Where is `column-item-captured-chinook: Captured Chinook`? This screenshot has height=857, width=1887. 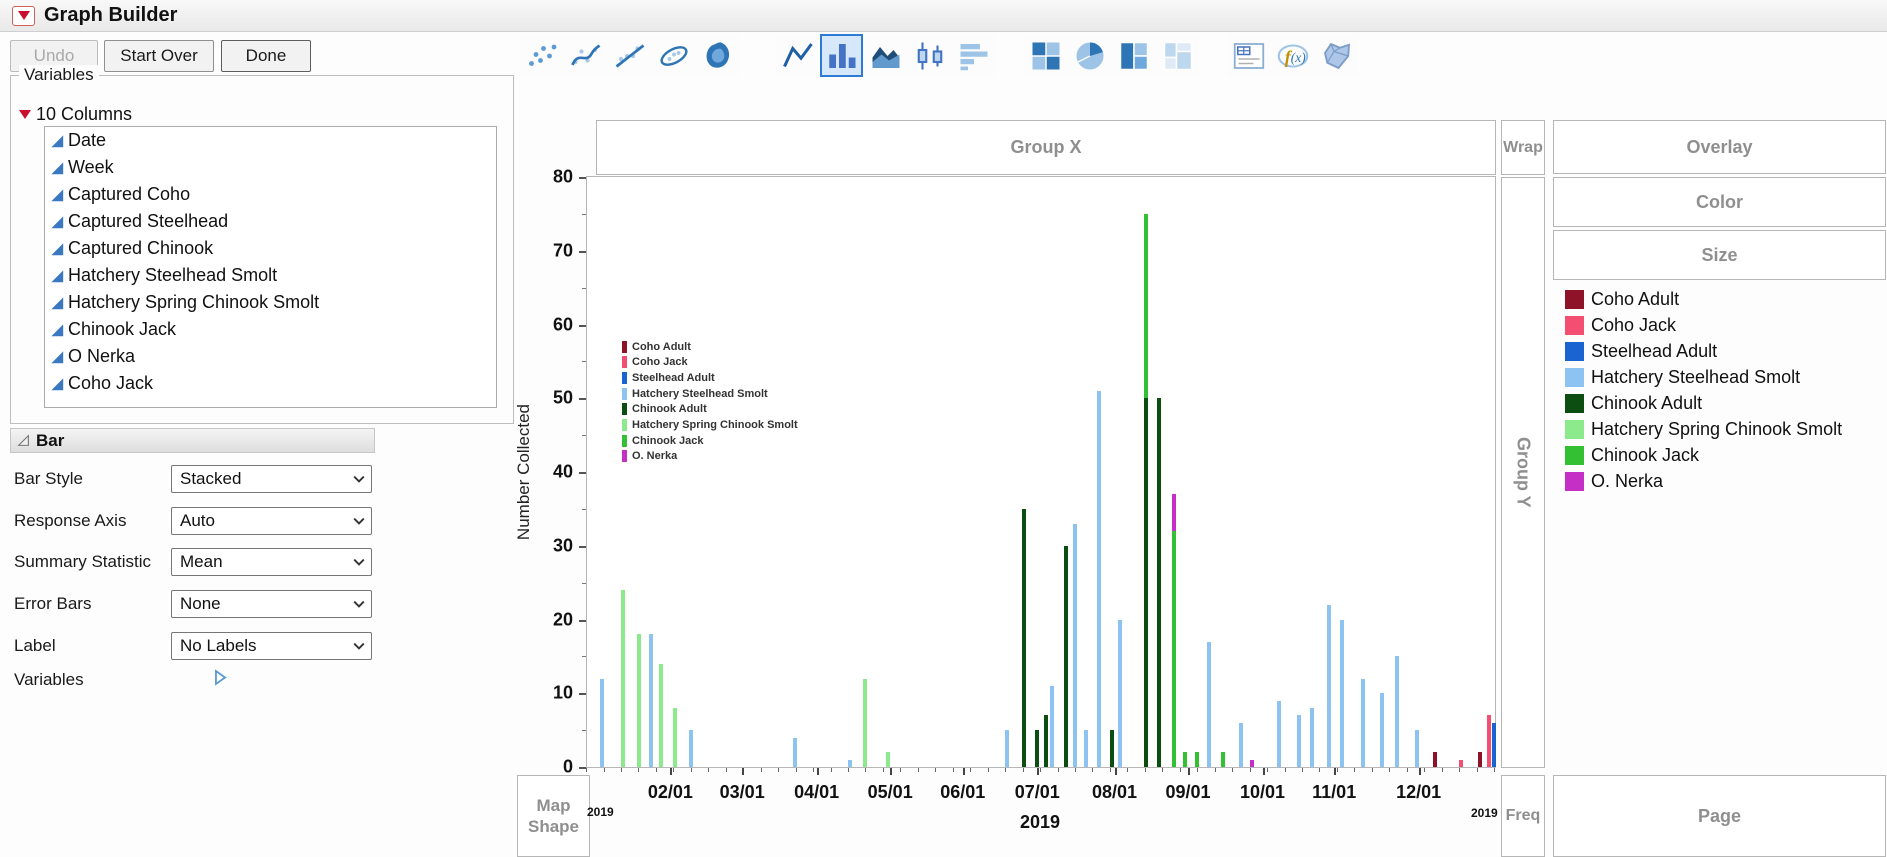
column-item-captured-chinook: Captured Chinook is located at coordinates (270, 248).